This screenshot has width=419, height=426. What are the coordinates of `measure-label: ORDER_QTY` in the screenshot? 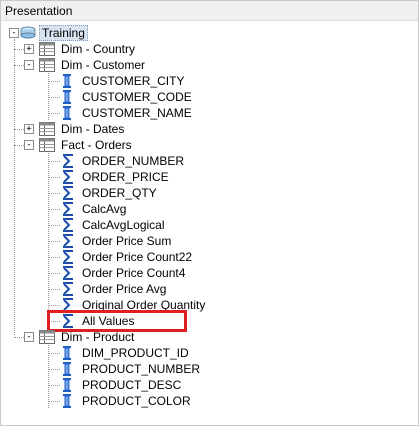 It's located at (119, 193).